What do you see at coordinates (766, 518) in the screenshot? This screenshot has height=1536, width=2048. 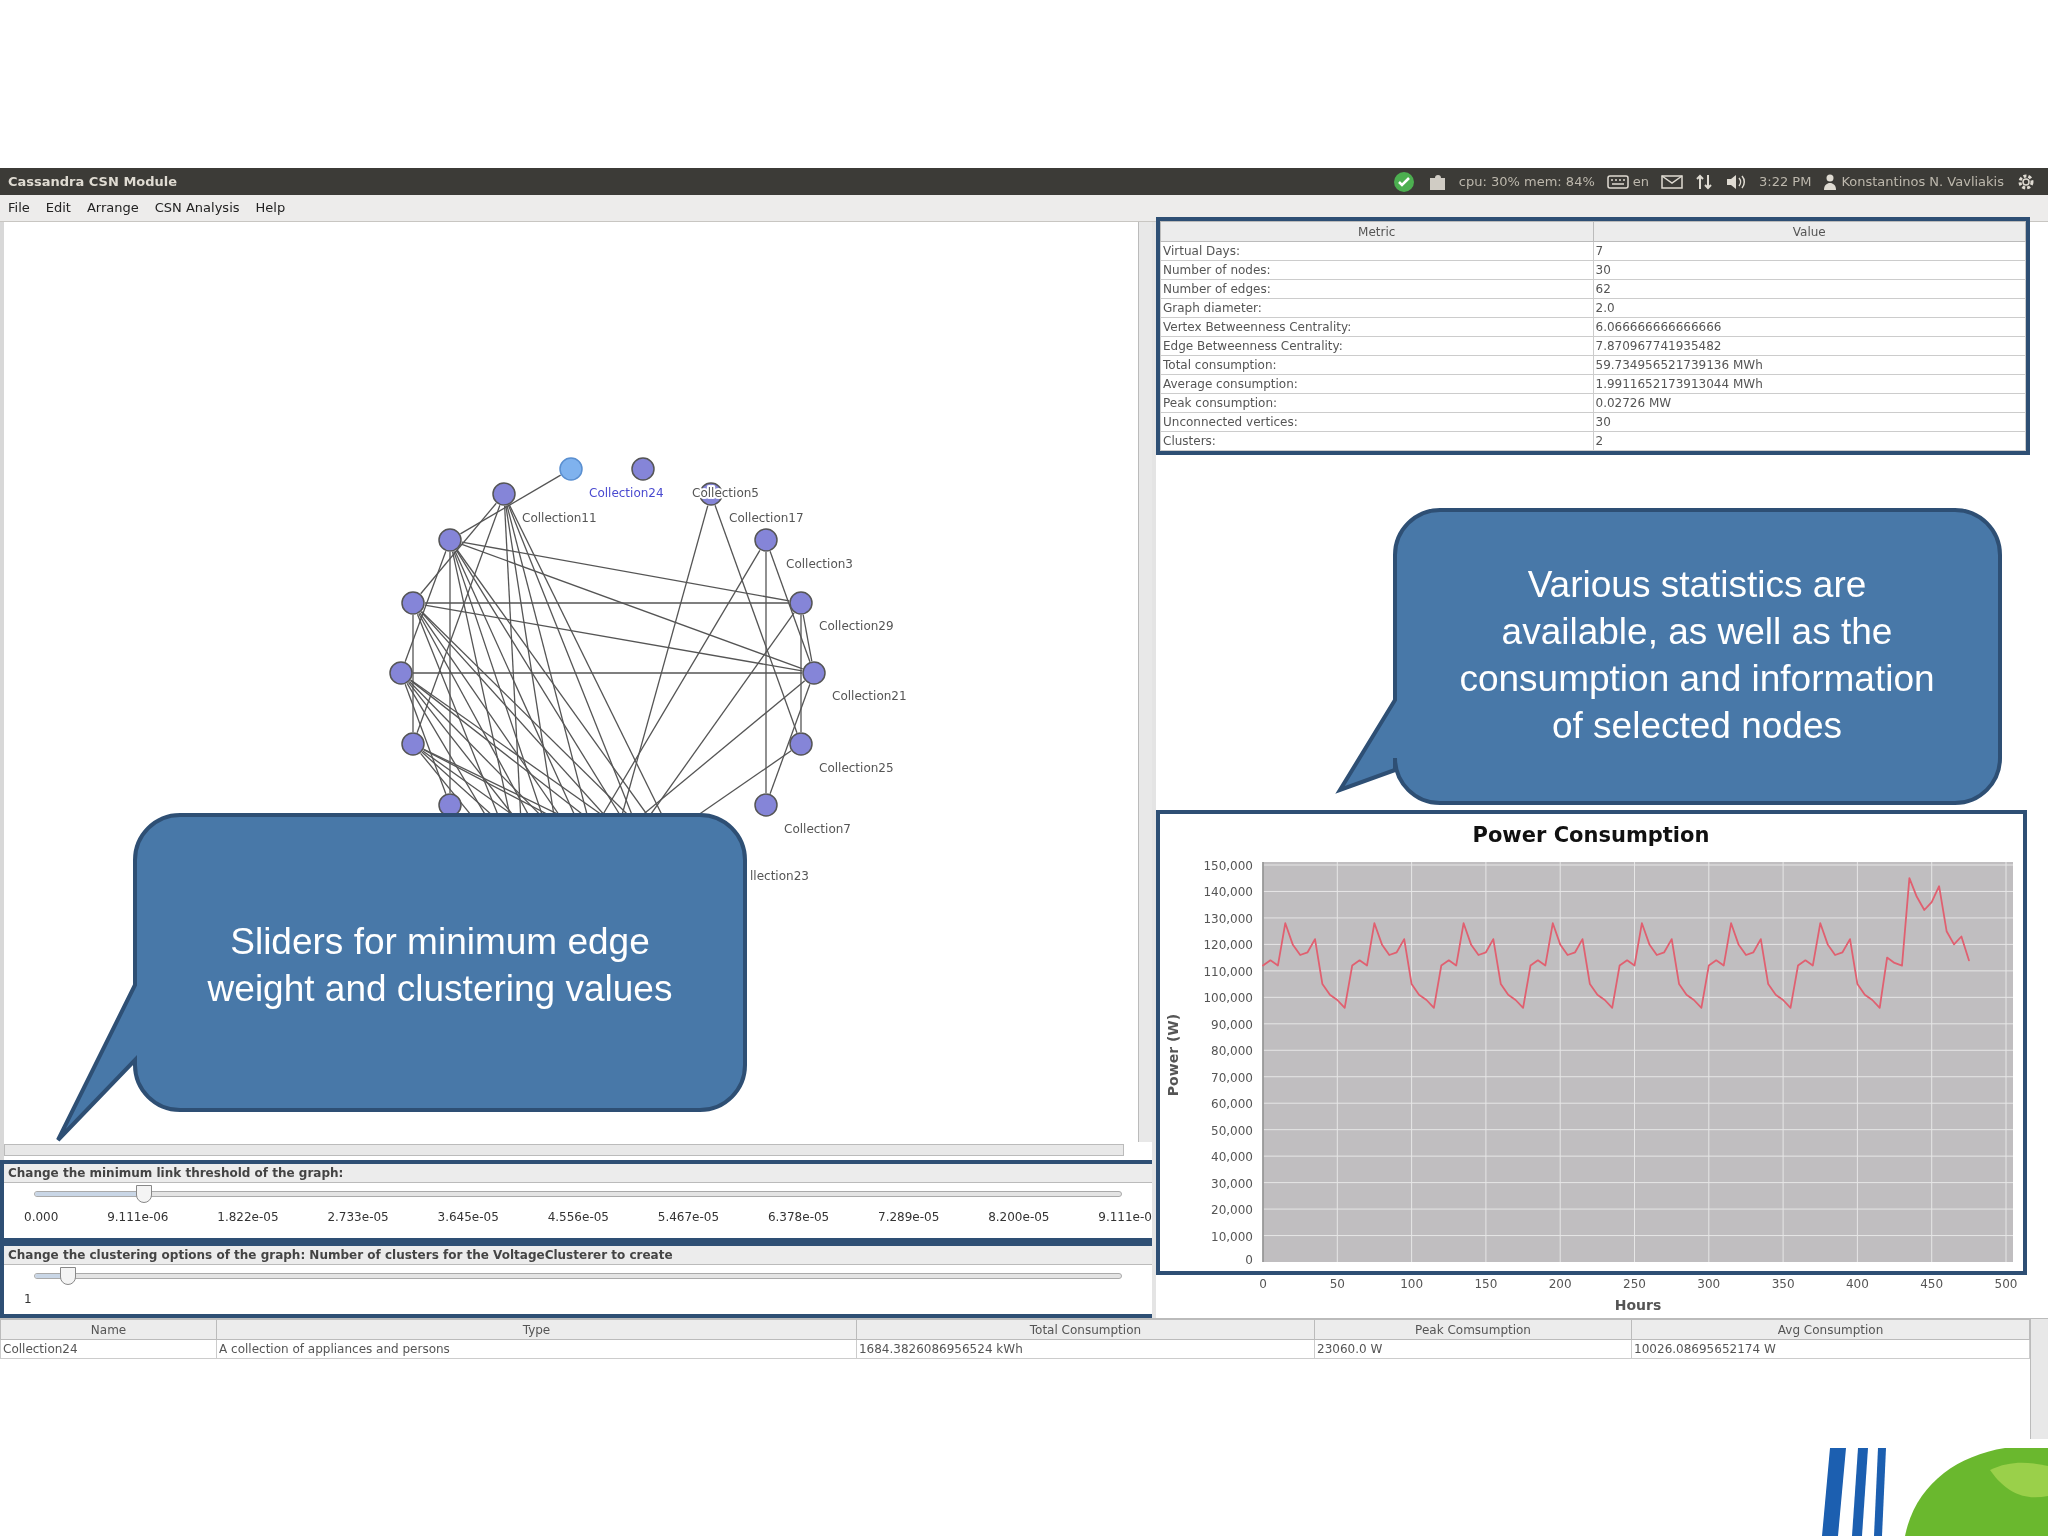 I see `node-label: Collection17` at bounding box center [766, 518].